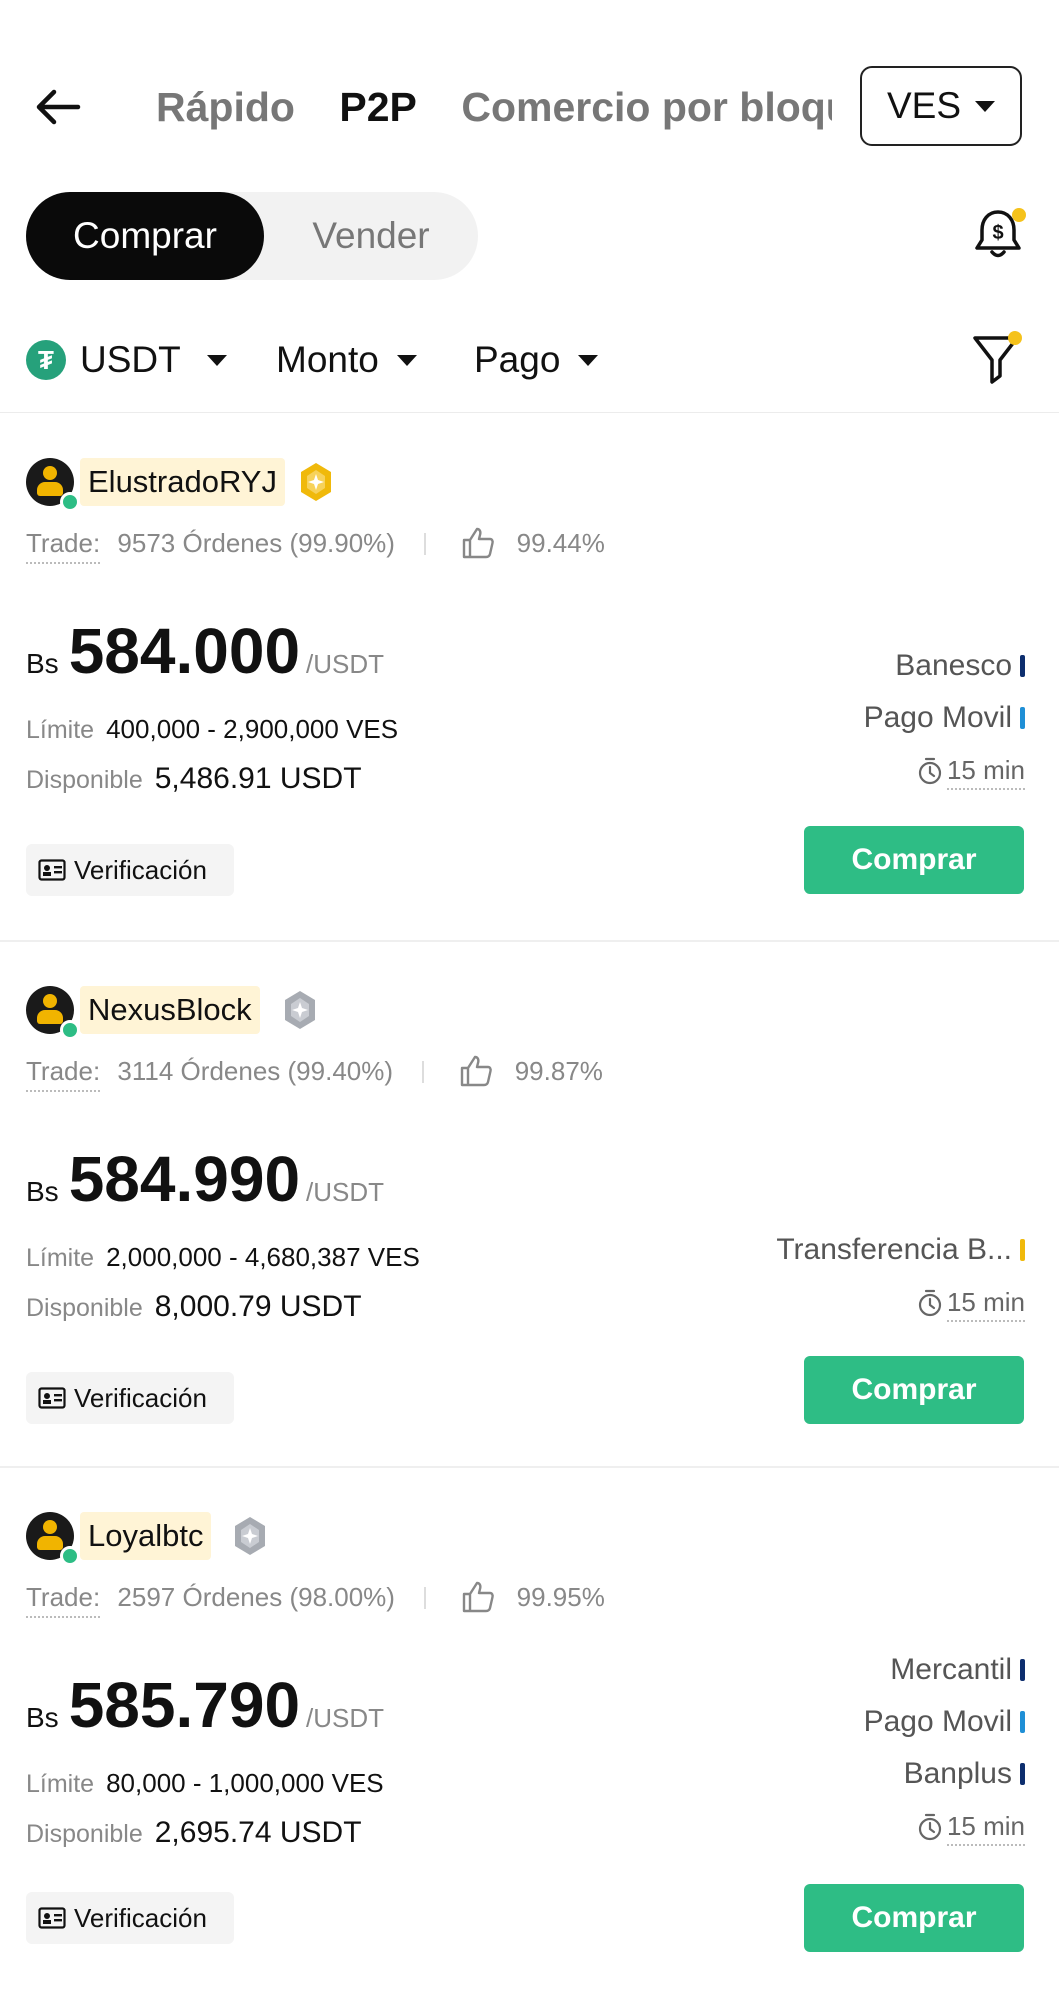 Image resolution: width=1059 pixels, height=1993 pixels. I want to click on tab-block-trade: Comercio por bloques, so click(646, 107).